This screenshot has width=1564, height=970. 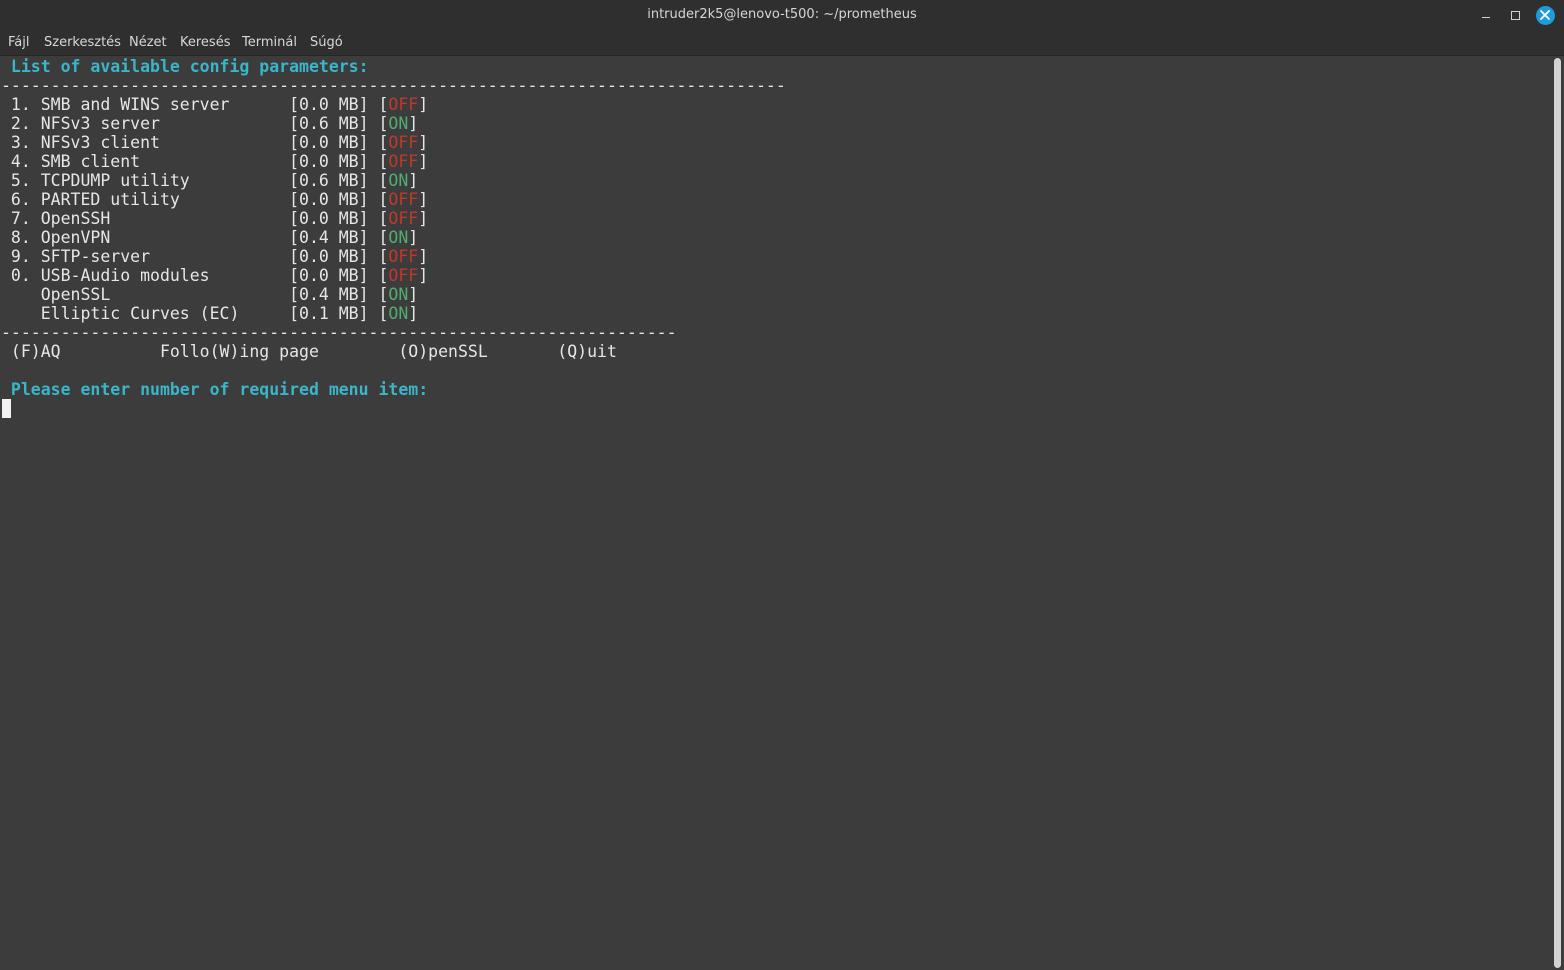 What do you see at coordinates (326, 42) in the screenshot?
I see `menu-help: Súgó` at bounding box center [326, 42].